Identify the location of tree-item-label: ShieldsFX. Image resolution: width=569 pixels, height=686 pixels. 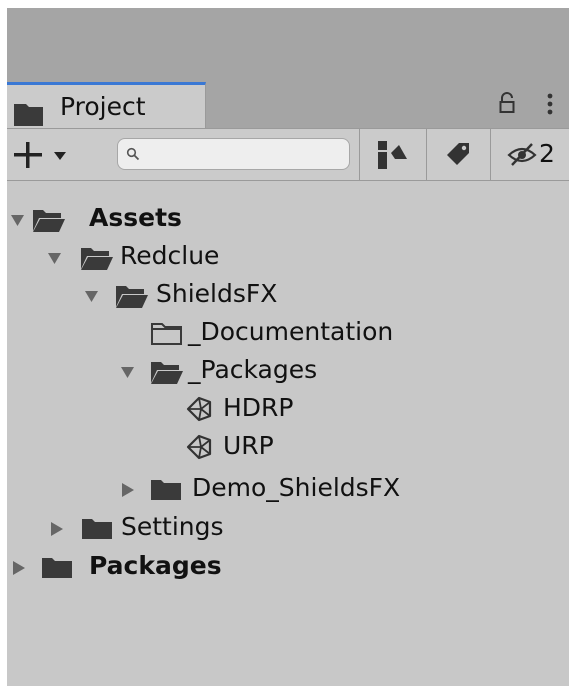
(217, 293).